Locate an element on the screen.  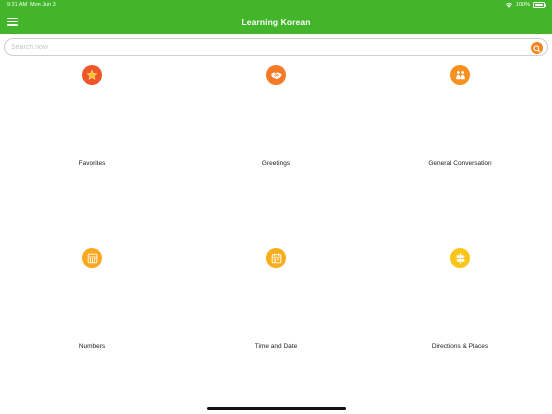
battery-percent: 100% is located at coordinates (522, 5).